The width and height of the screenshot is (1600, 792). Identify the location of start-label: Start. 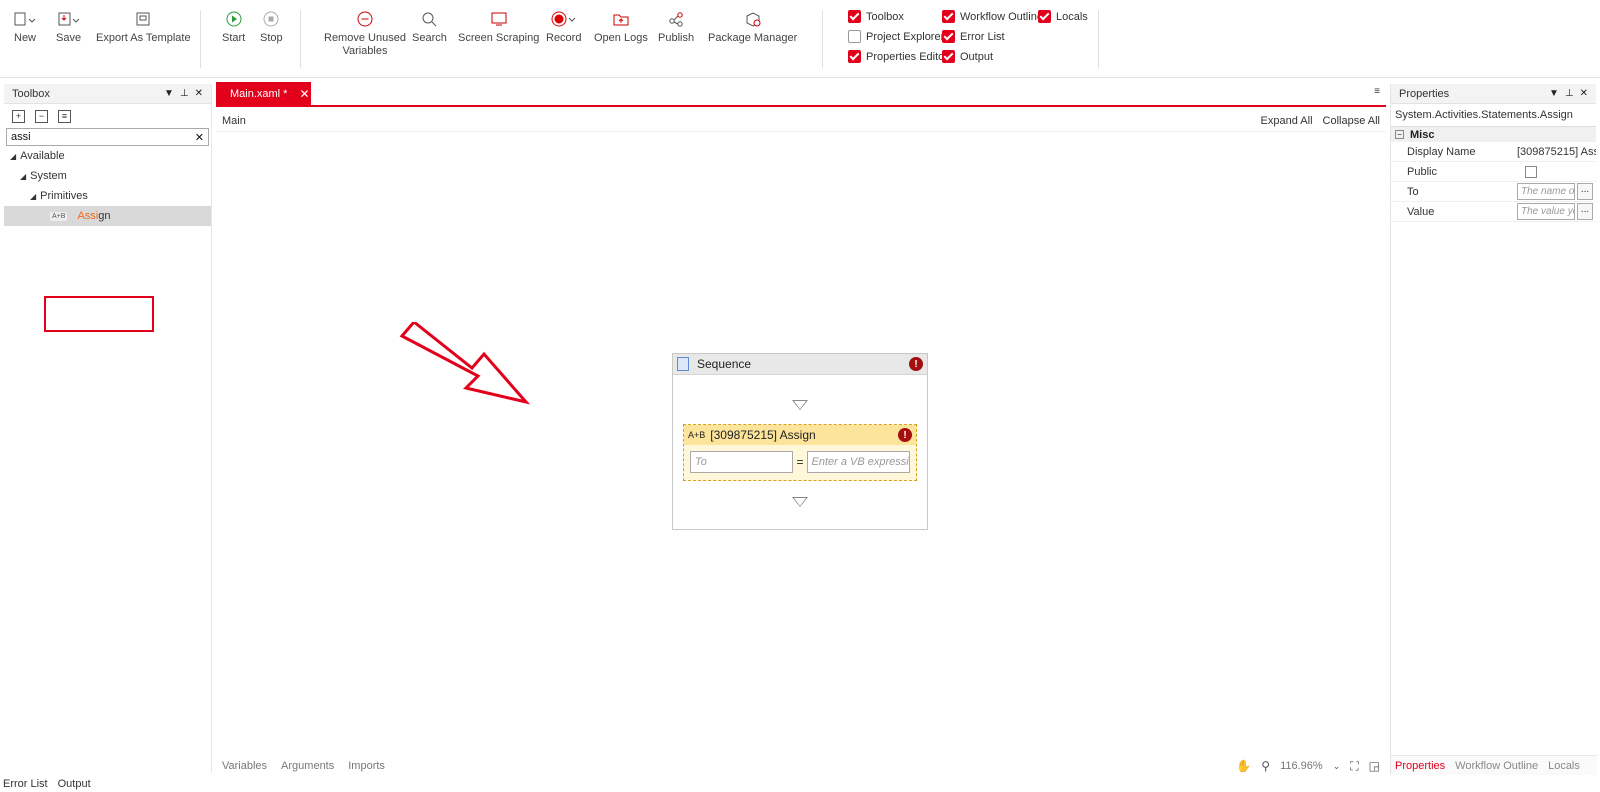
(234, 38).